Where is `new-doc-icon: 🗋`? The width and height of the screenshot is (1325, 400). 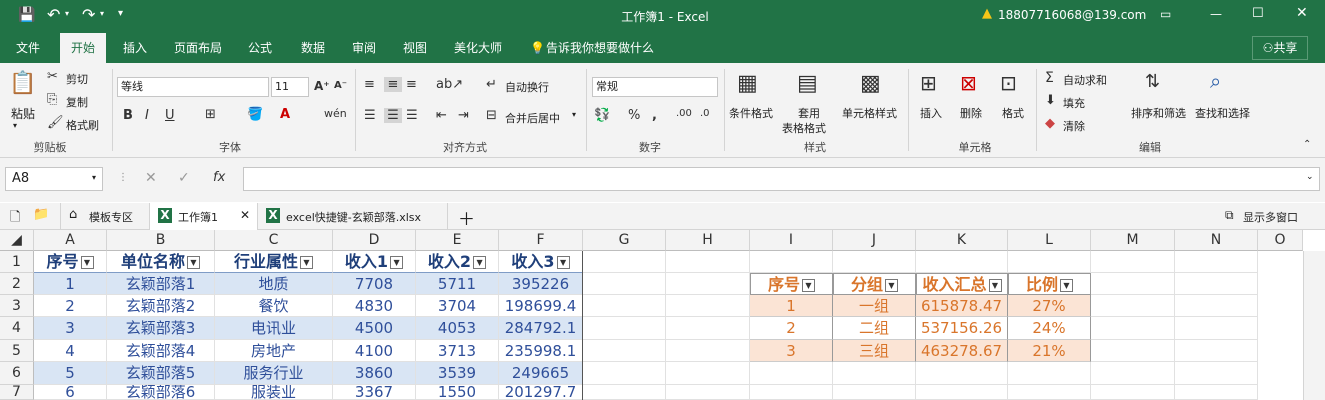 new-doc-icon: 🗋 is located at coordinates (15, 219).